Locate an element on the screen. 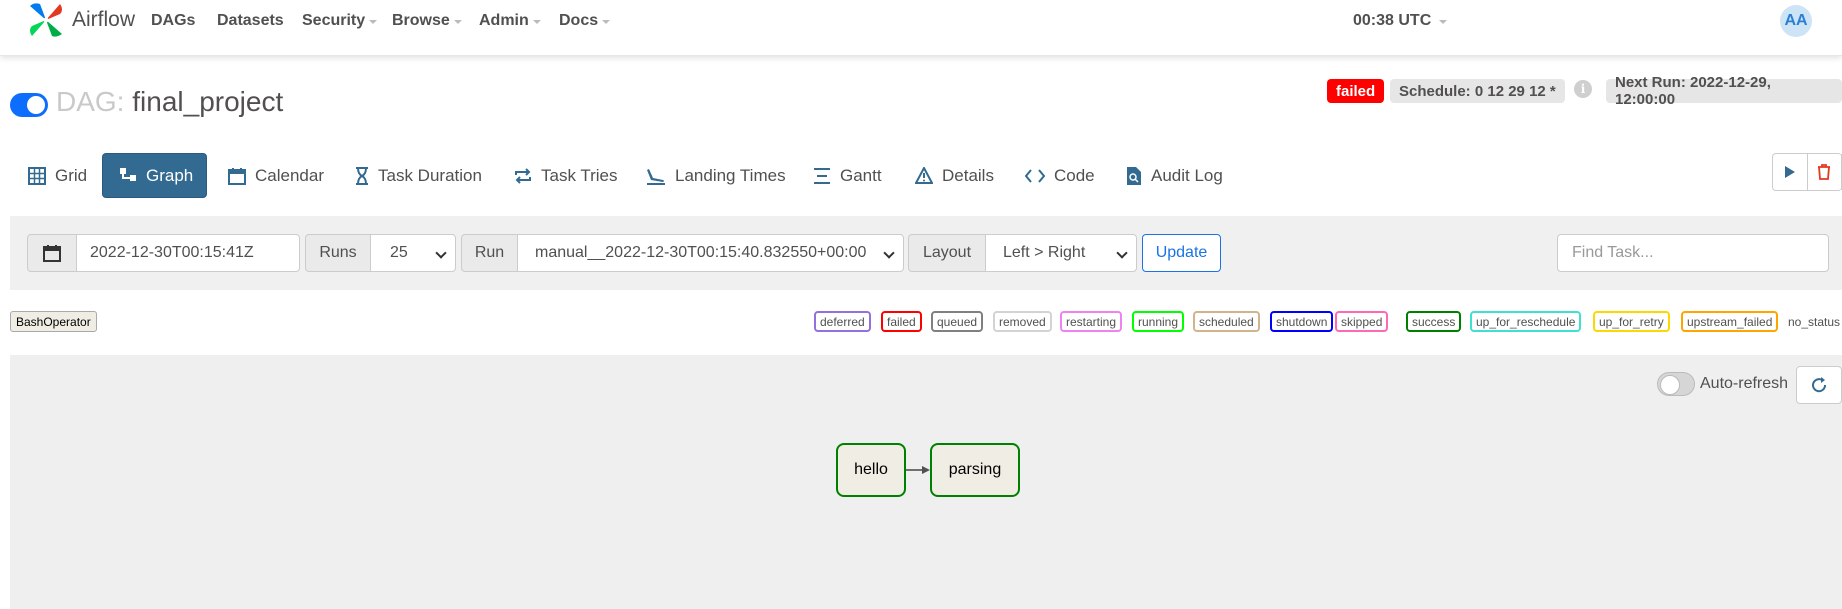 The width and height of the screenshot is (1842, 609). airflow-logo-icon is located at coordinates (46, 20).